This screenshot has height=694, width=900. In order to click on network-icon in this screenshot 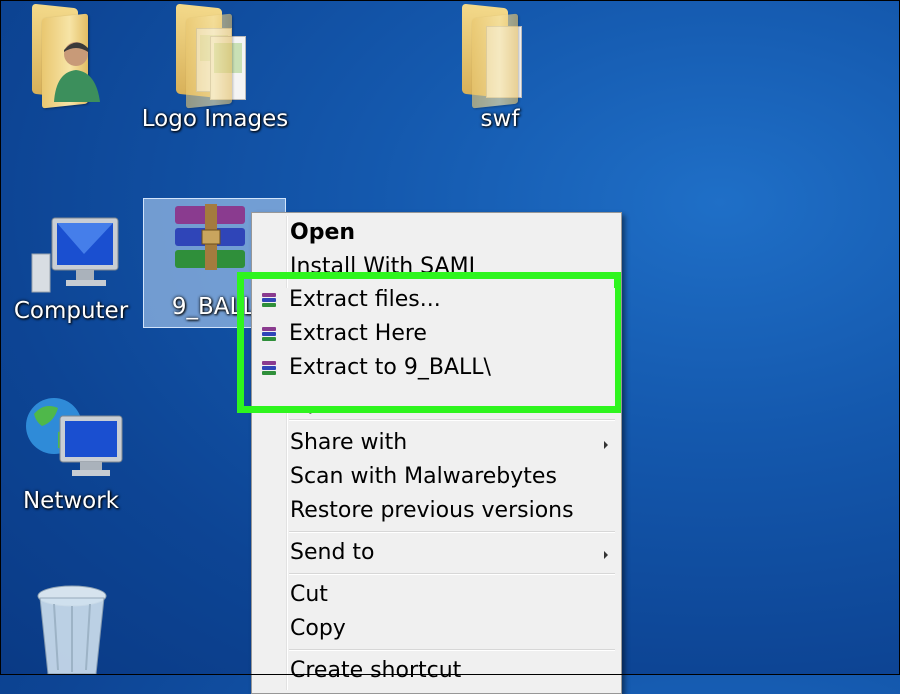, I will do `click(74, 437)`.